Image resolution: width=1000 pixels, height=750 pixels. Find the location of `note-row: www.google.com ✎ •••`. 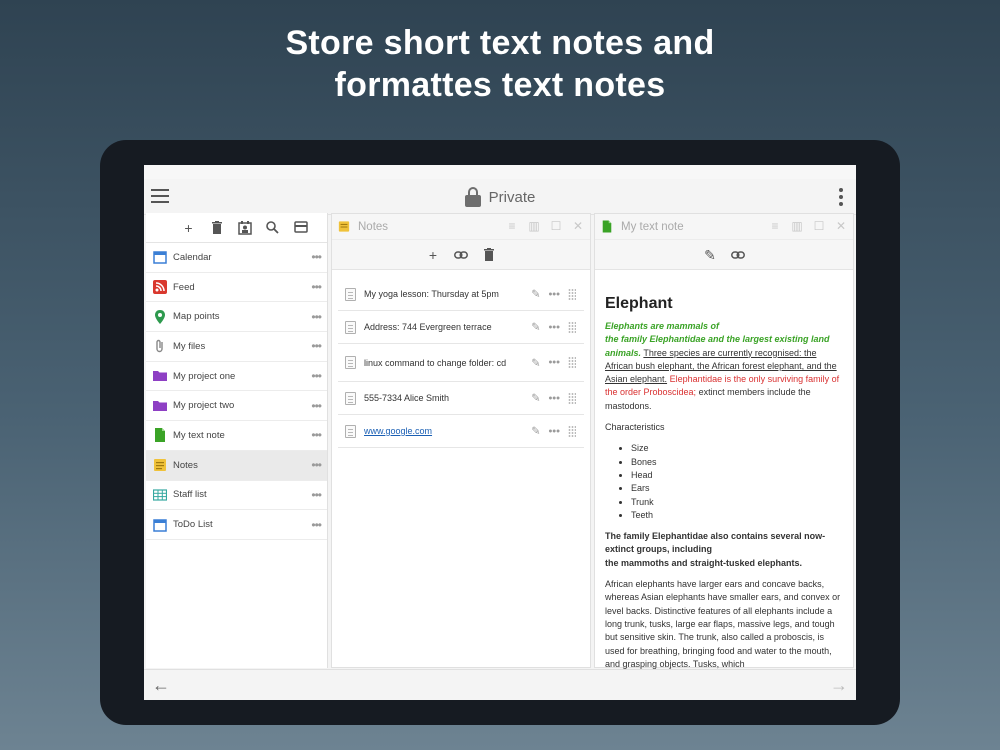

note-row: www.google.com ✎ ••• is located at coordinates (461, 431).